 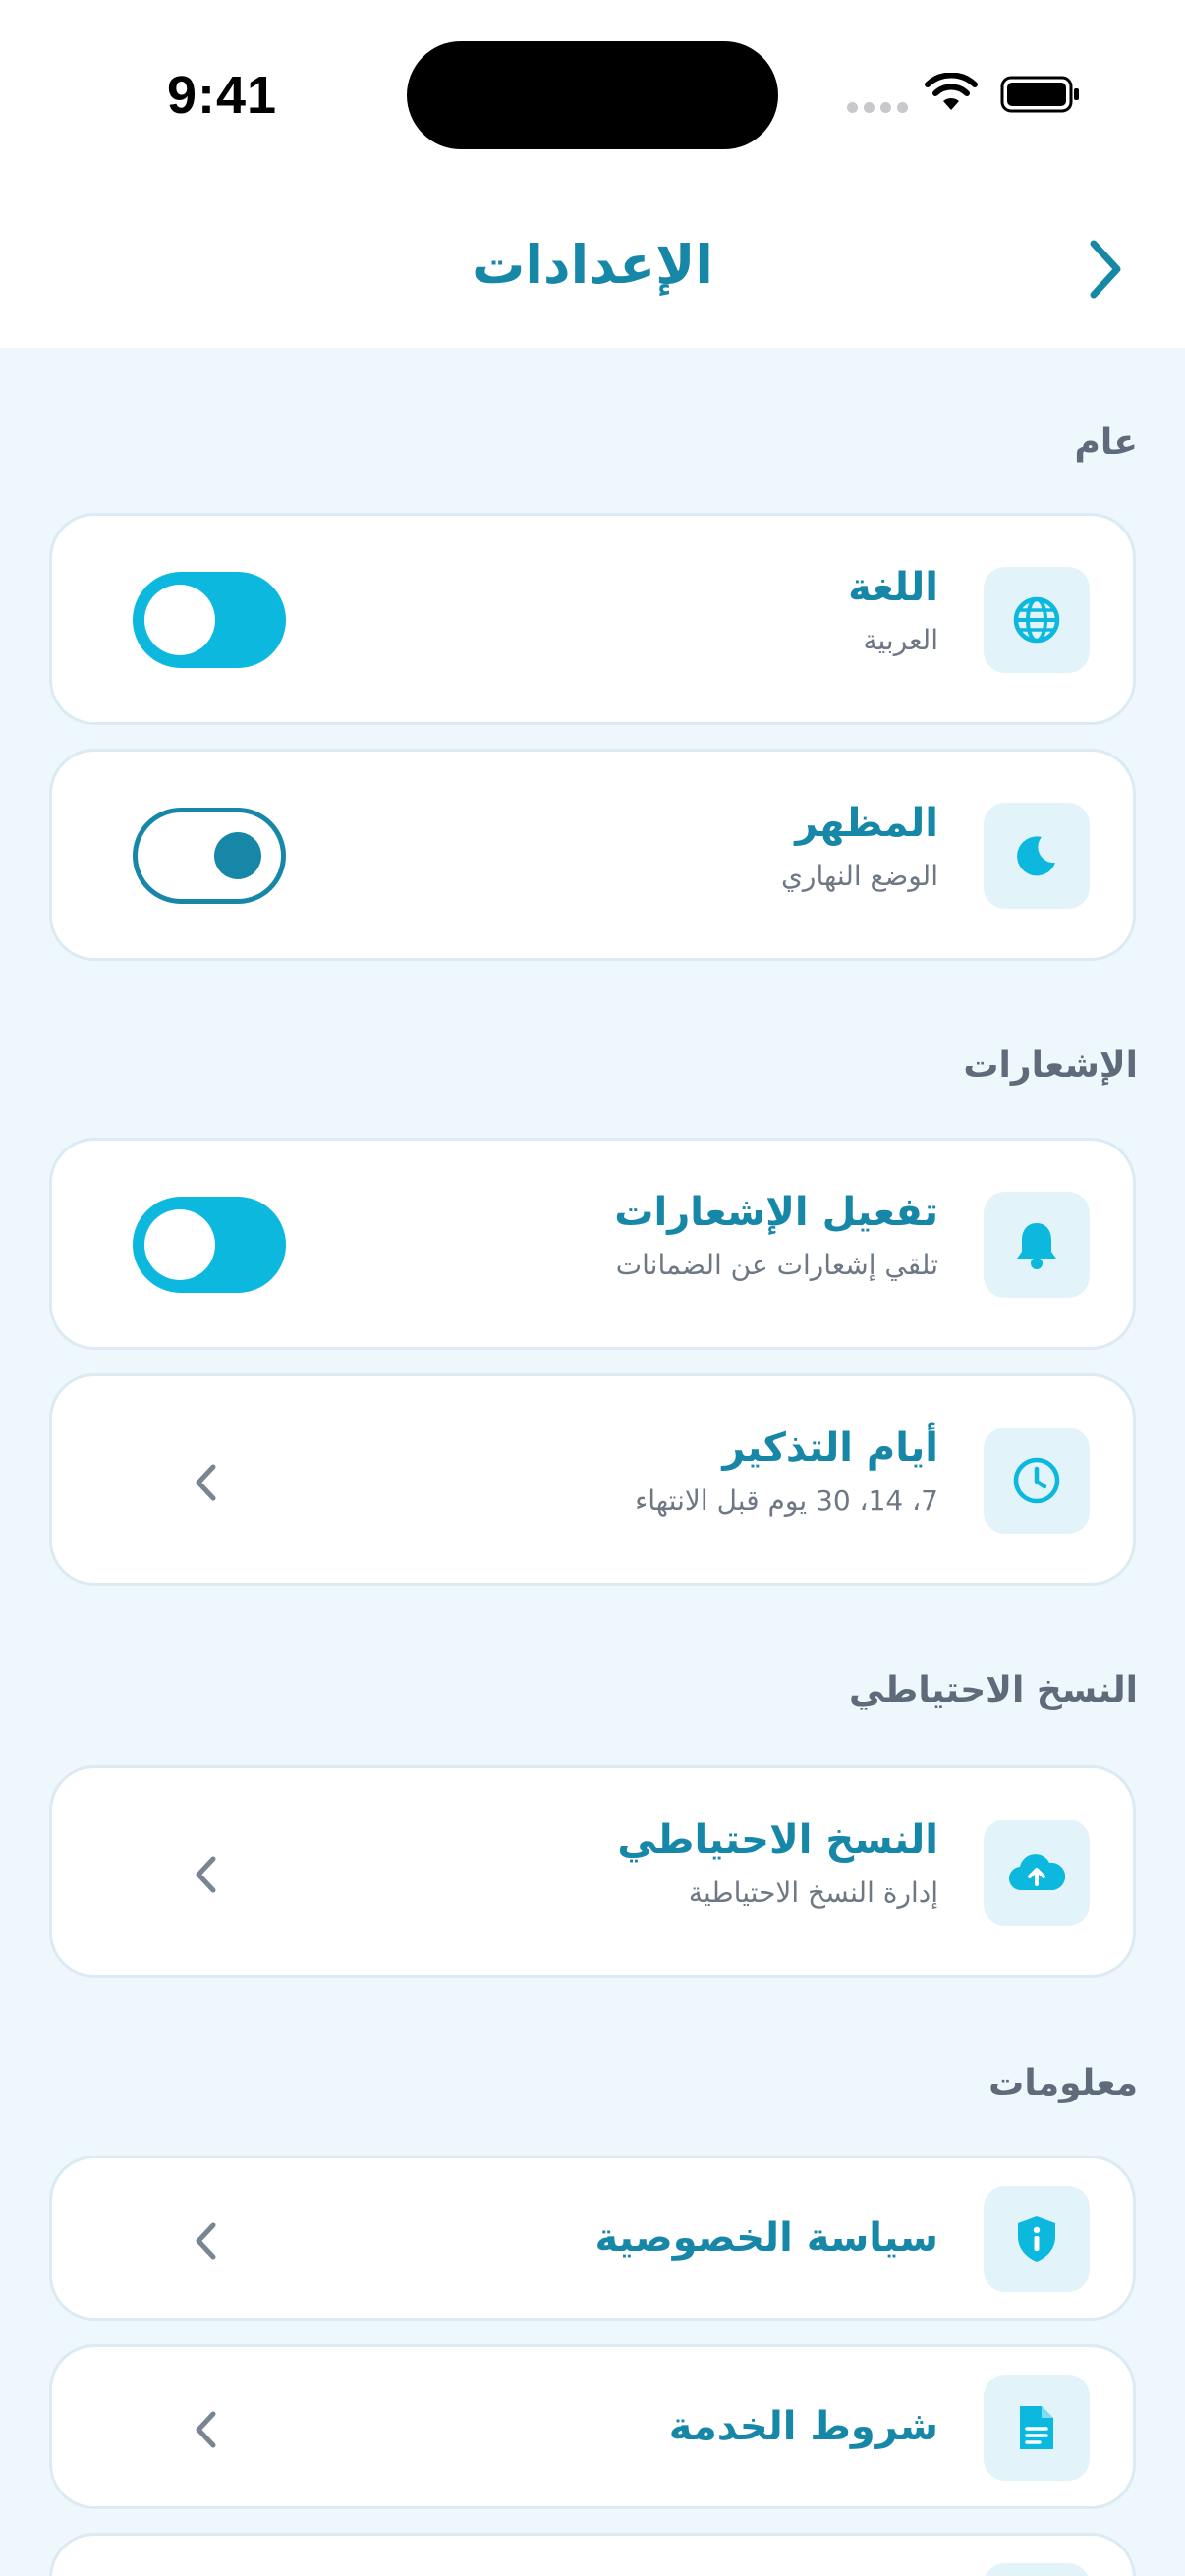 I want to click on settings-row-terms: شروط الخدمة, so click(x=592, y=2426).